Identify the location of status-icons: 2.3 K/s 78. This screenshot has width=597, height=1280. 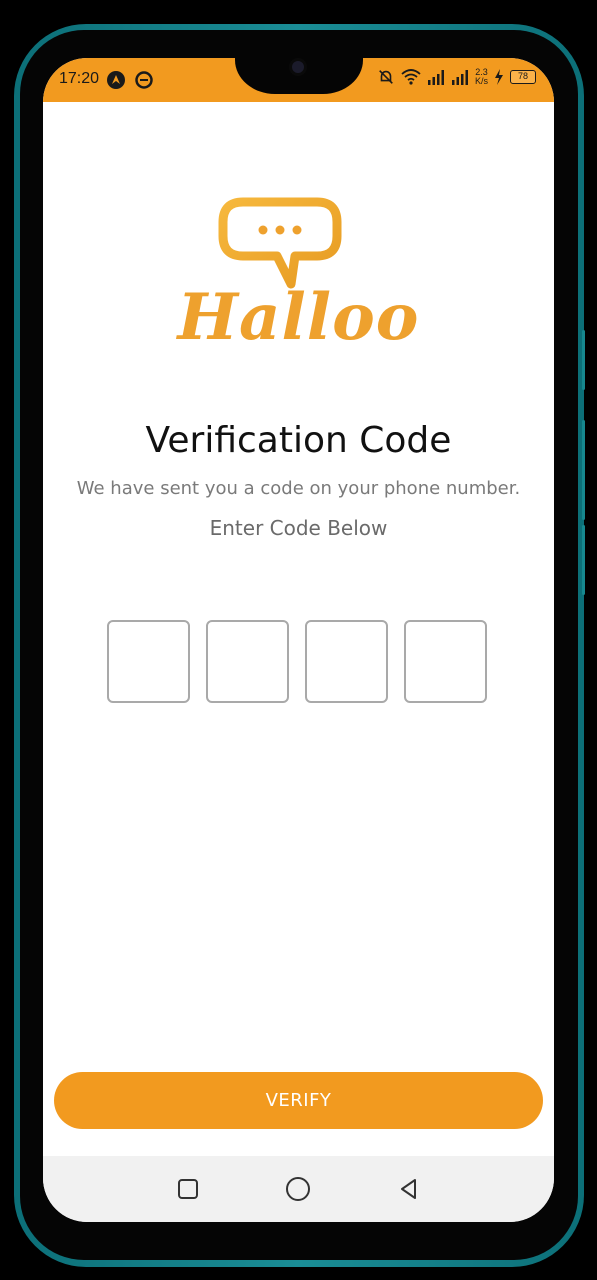
(456, 77).